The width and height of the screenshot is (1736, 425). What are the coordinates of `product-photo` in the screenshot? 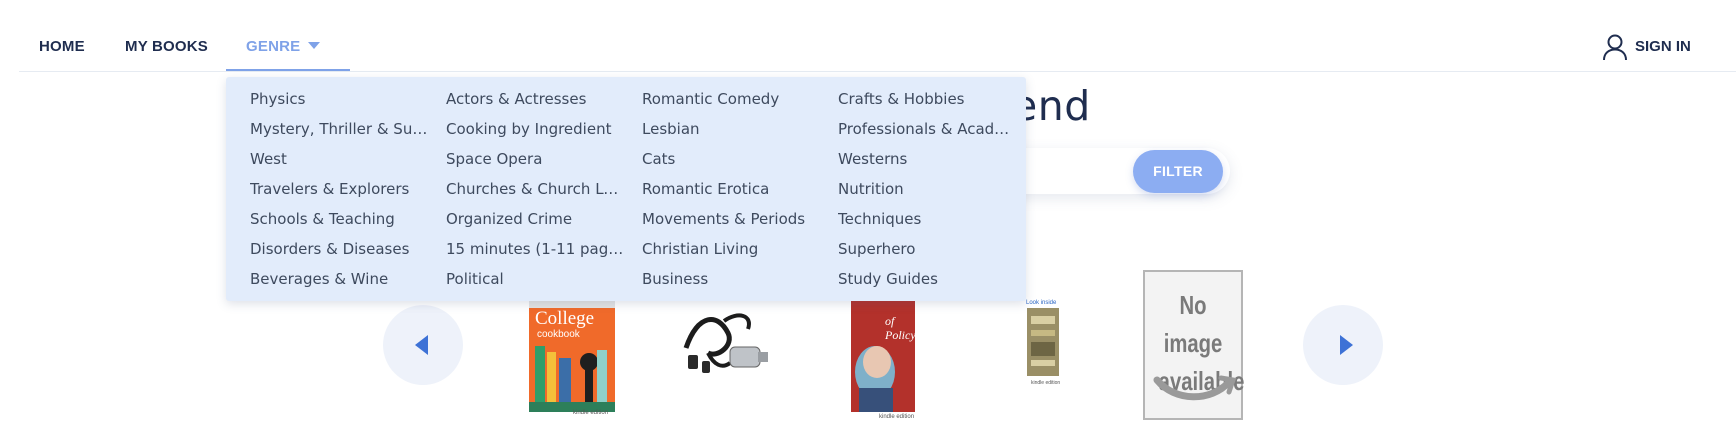 It's located at (725, 343).